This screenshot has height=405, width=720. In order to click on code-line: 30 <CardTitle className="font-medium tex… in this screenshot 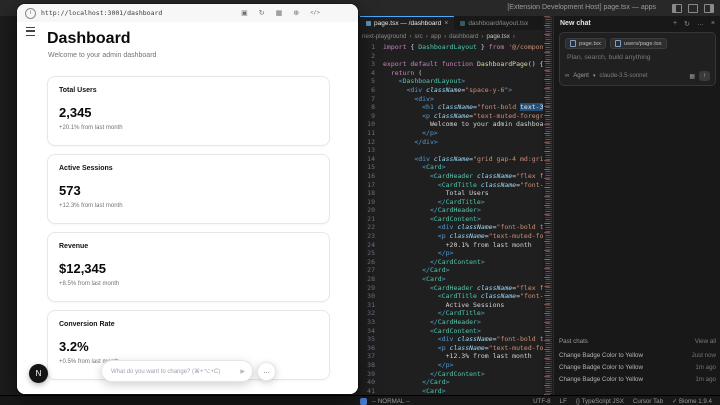, I will do `click(455, 296)`.